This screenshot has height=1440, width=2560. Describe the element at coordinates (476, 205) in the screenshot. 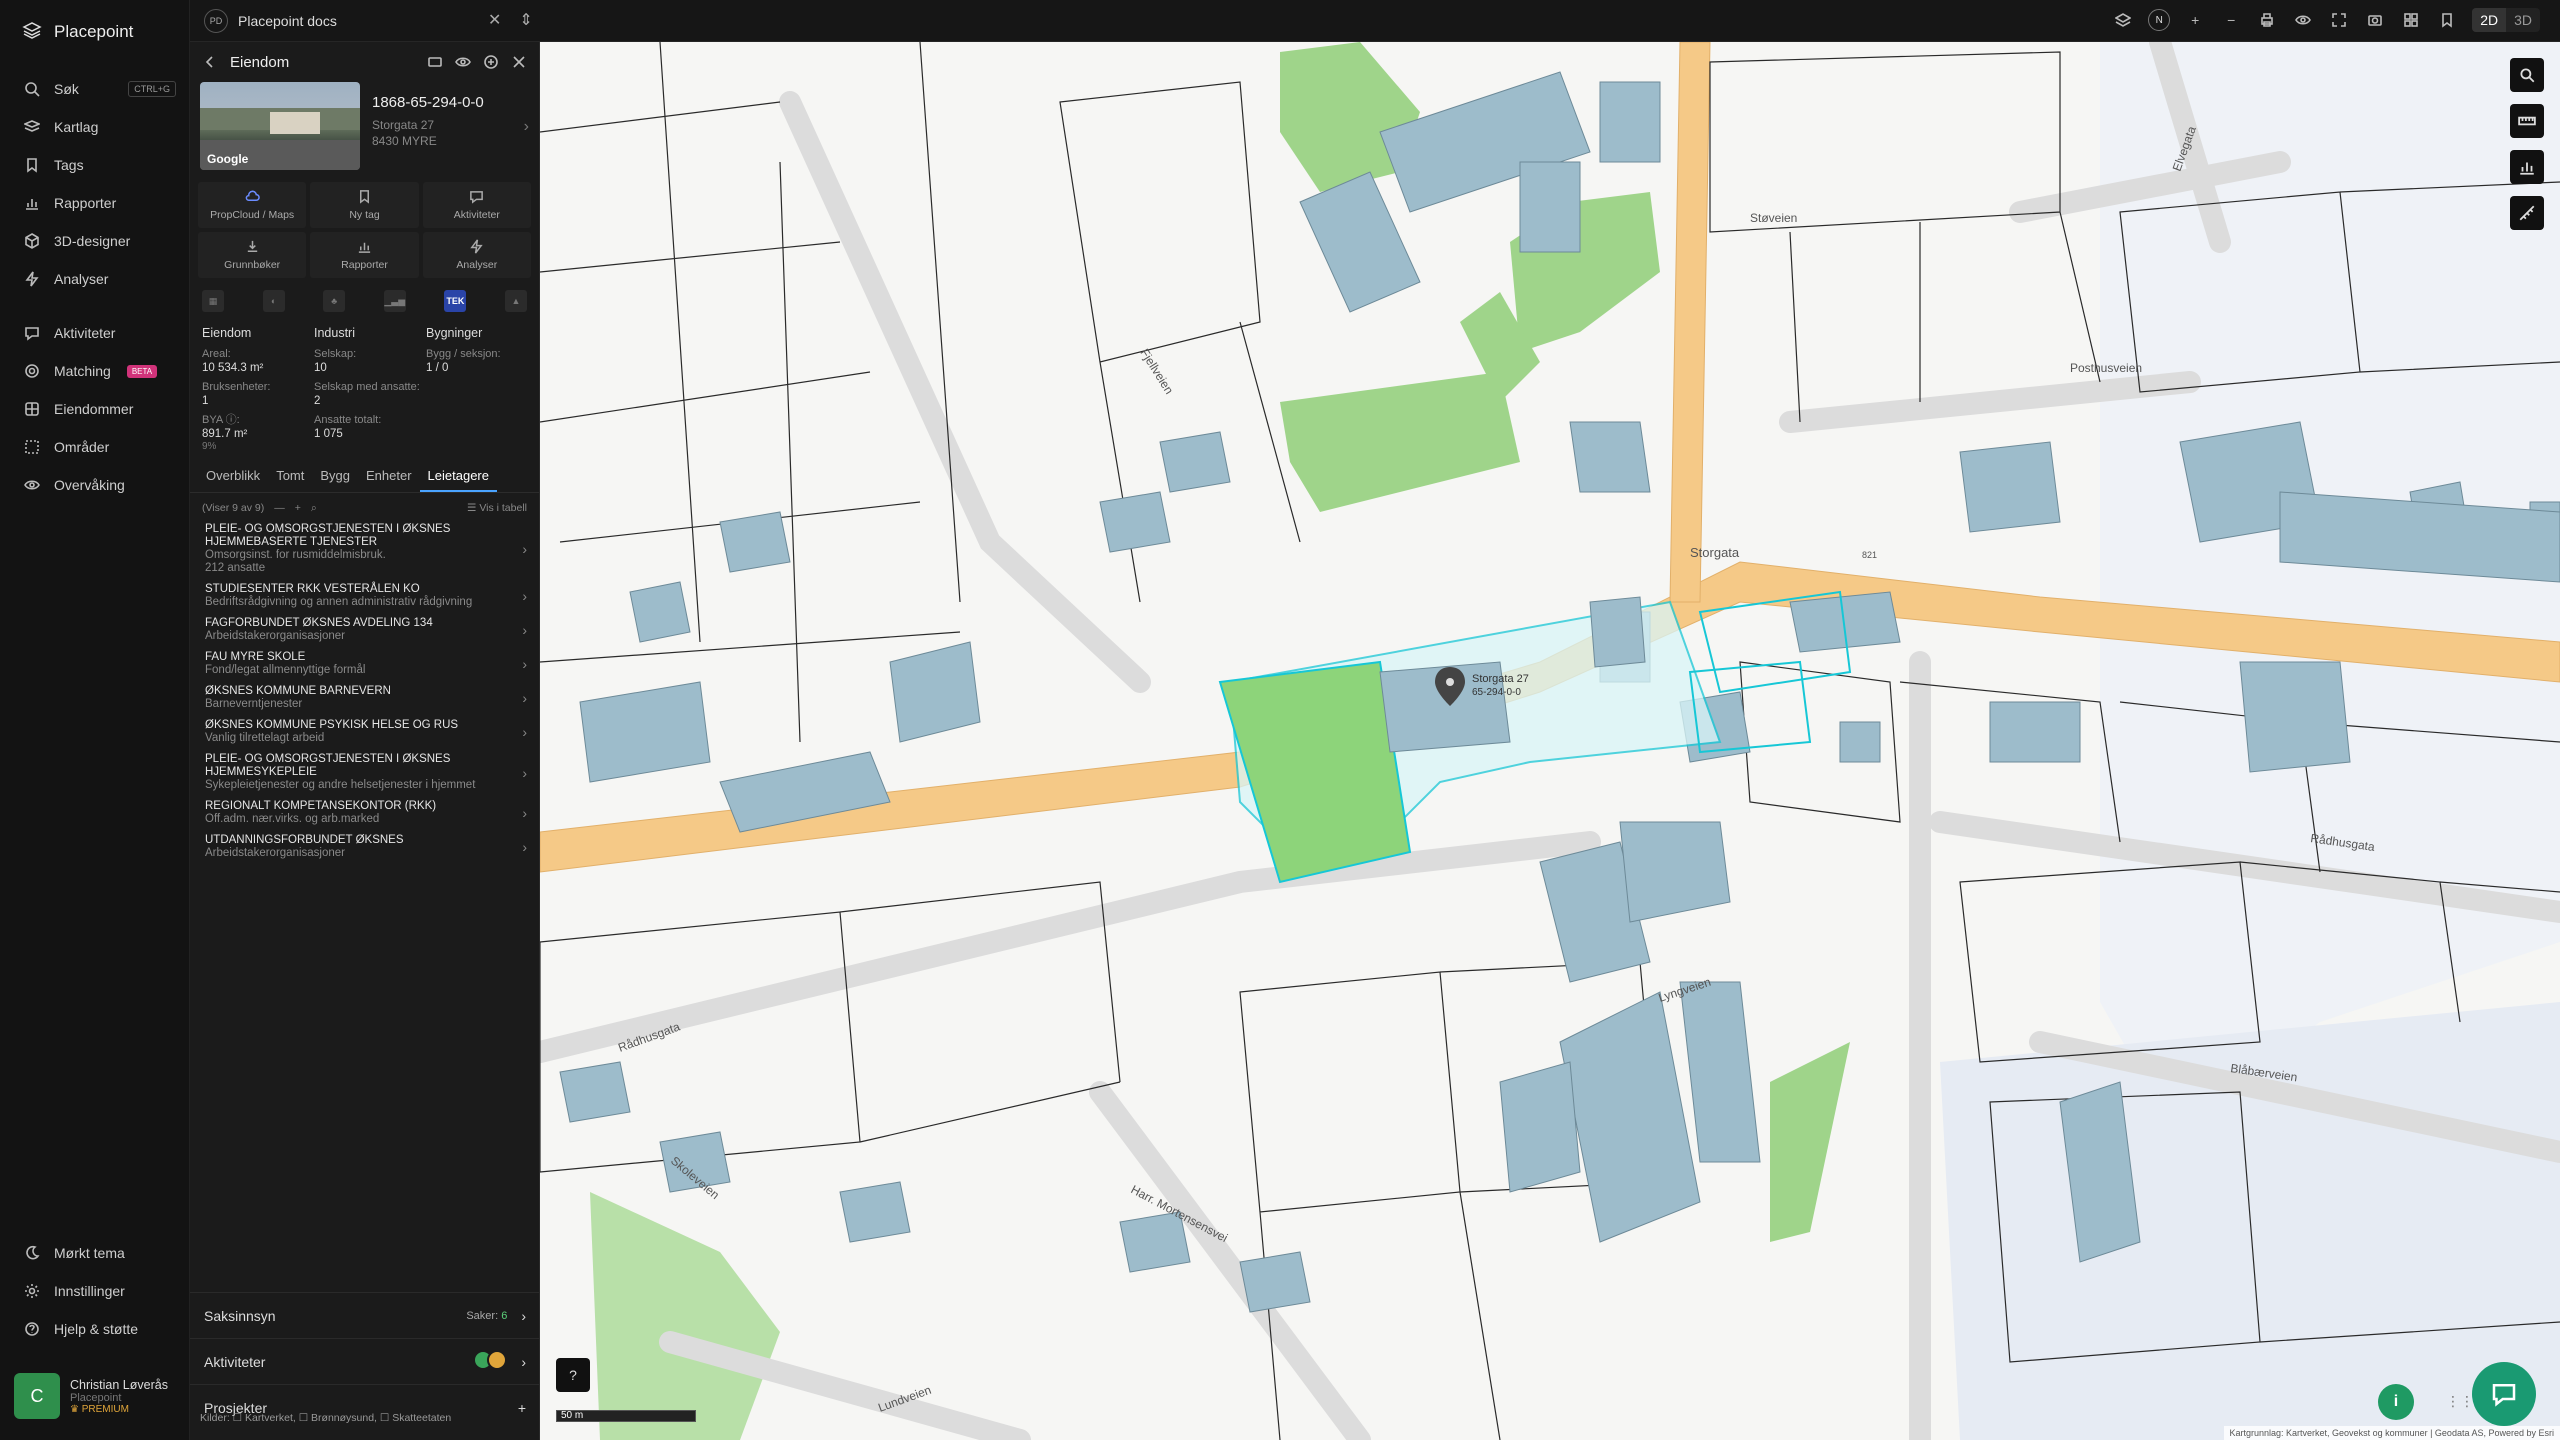

I see `activities-button: Aktiviteter` at that location.